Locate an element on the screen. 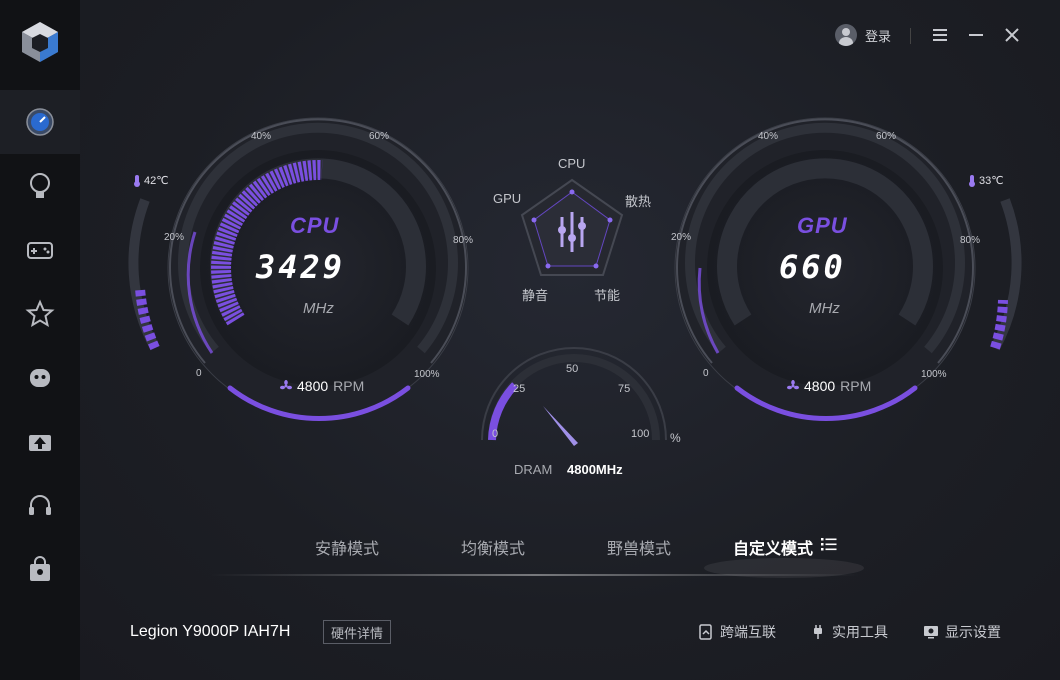 Image resolution: width=1060 pixels, height=680 pixels. gpu-tick-20: 20% is located at coordinates (681, 237).